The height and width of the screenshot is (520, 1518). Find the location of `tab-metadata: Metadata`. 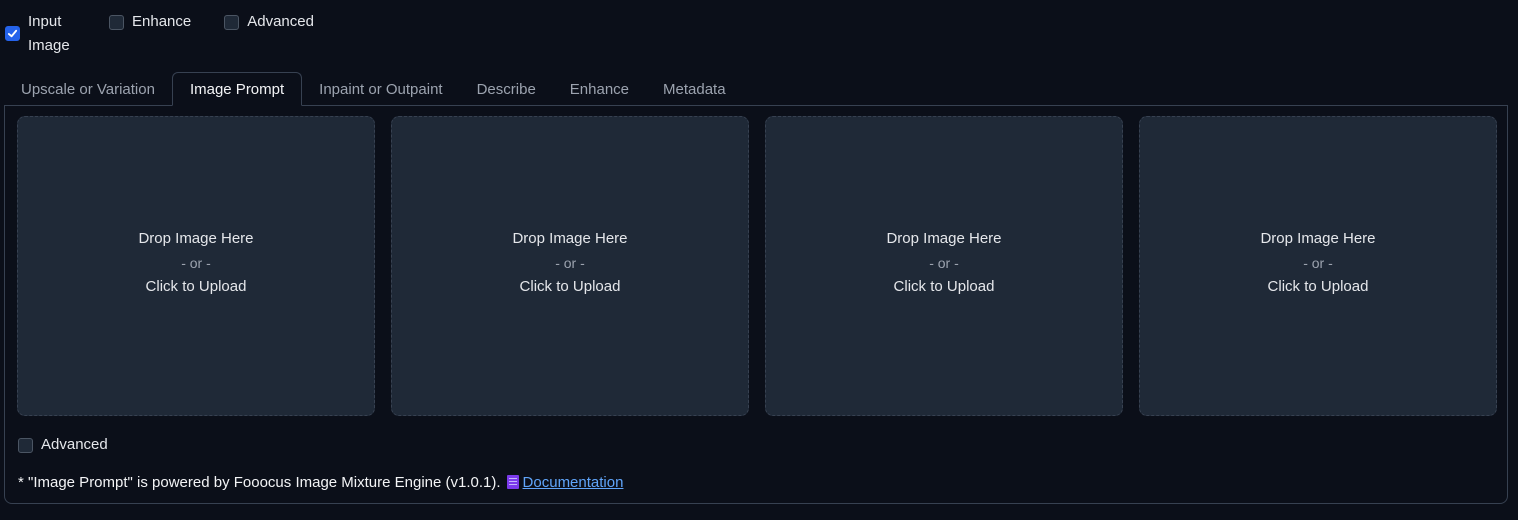

tab-metadata: Metadata is located at coordinates (694, 89).